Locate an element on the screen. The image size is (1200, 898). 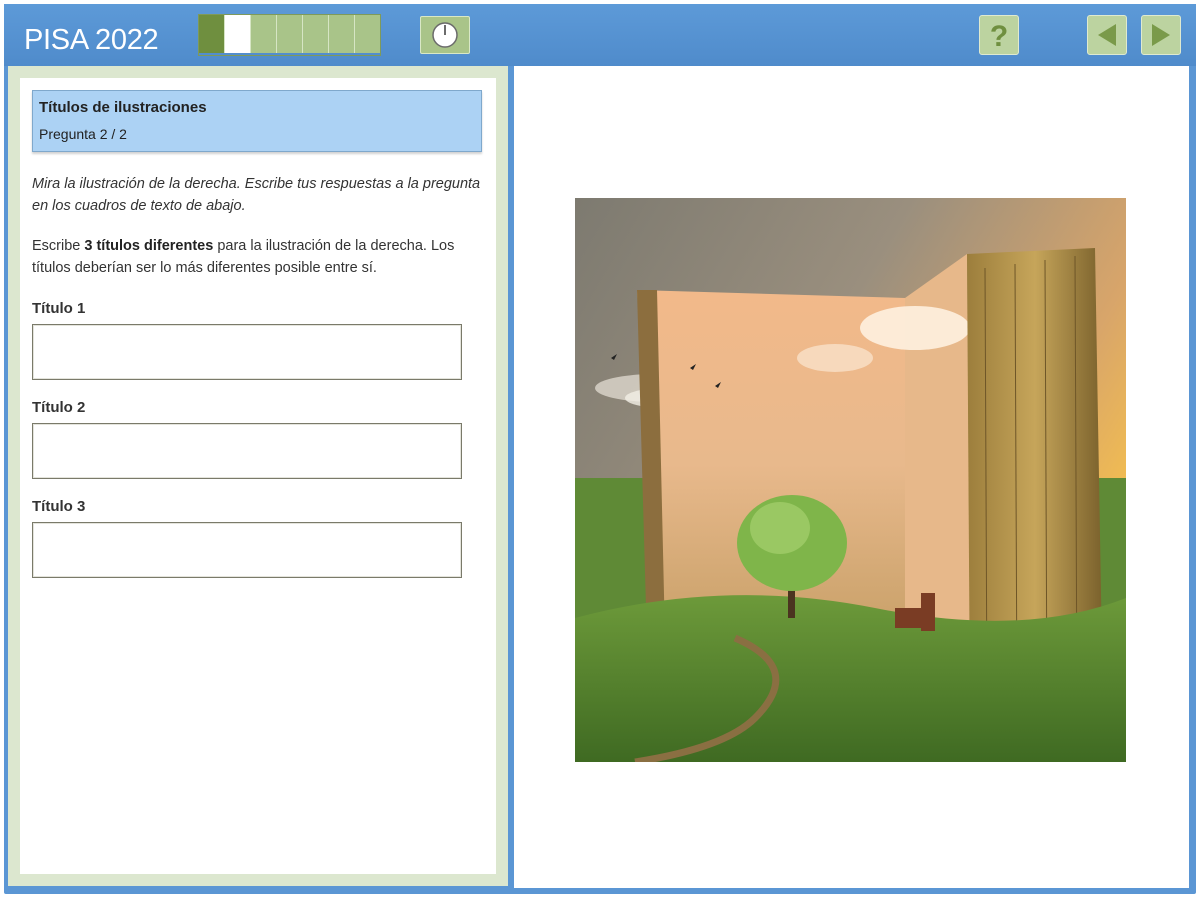
question-title: Títulos de ilustraciones is located at coordinates (123, 107).